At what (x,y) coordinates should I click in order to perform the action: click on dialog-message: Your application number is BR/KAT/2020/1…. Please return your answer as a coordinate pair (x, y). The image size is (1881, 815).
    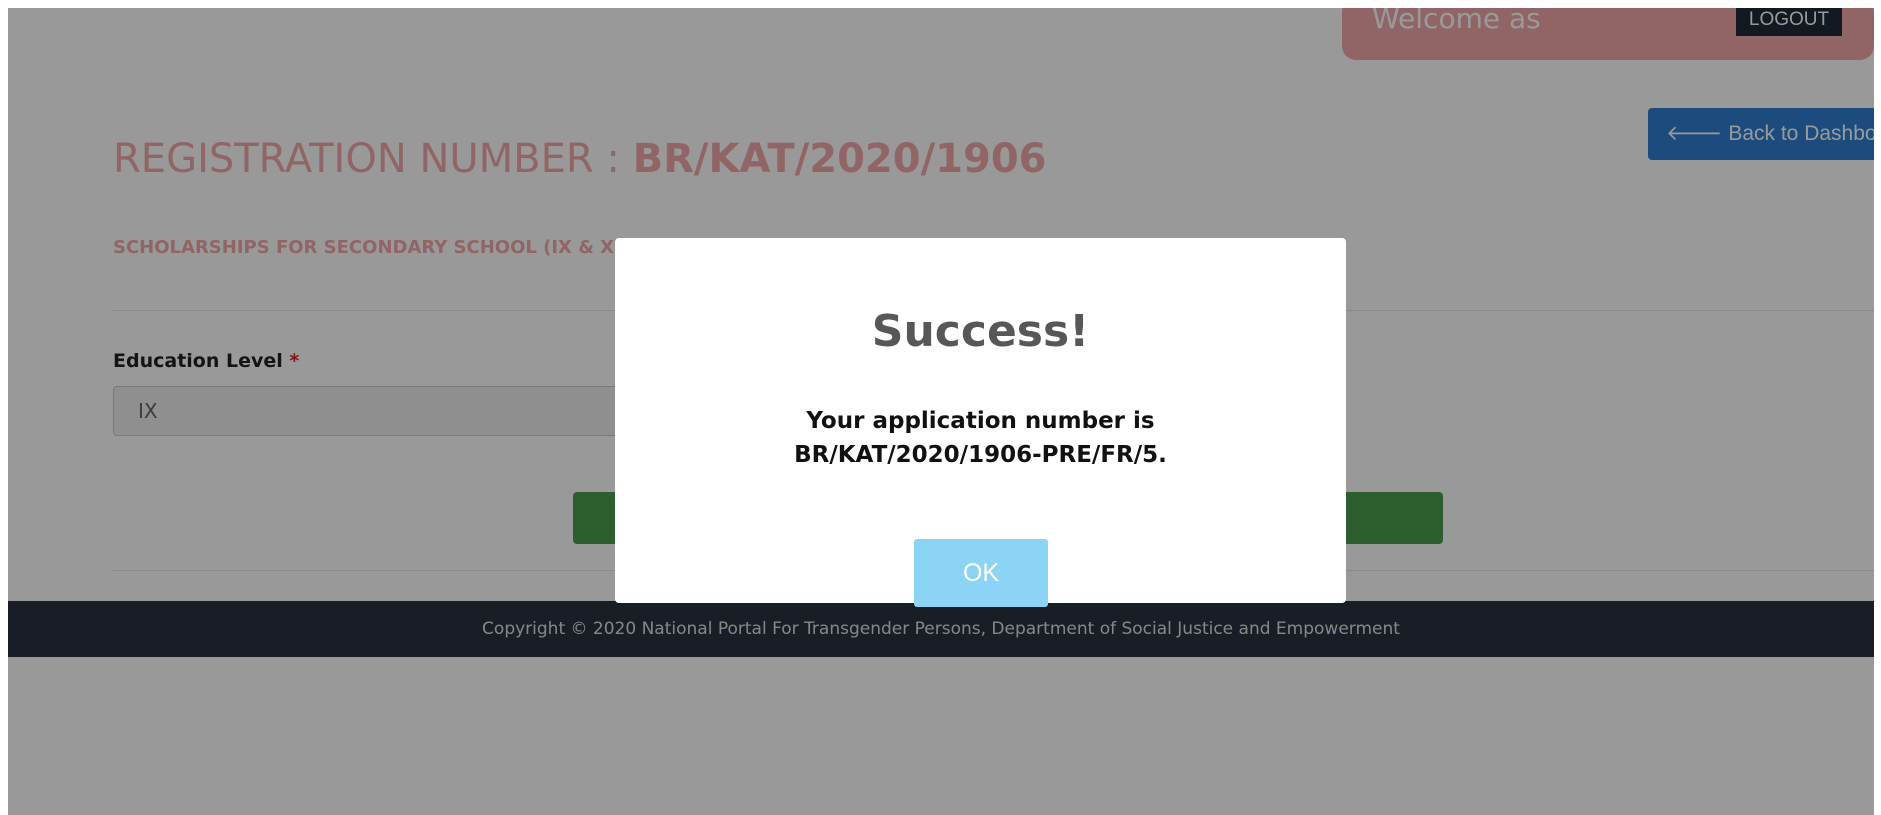
    Looking at the image, I should click on (980, 438).